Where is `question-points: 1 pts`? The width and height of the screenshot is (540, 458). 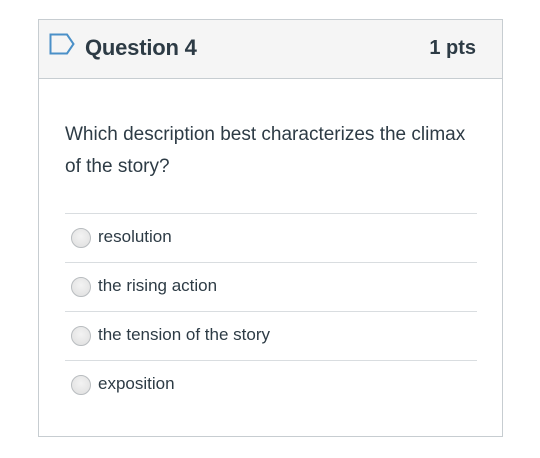
question-points: 1 pts is located at coordinates (452, 48).